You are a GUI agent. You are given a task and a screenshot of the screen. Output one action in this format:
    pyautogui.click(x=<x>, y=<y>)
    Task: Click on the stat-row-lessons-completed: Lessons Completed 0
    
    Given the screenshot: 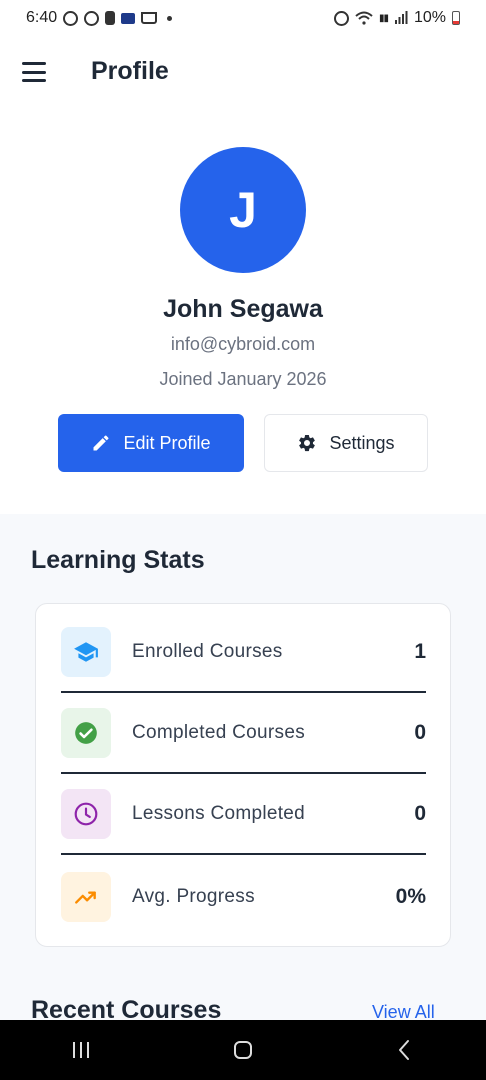 What is the action you would take?
    pyautogui.click(x=243, y=814)
    